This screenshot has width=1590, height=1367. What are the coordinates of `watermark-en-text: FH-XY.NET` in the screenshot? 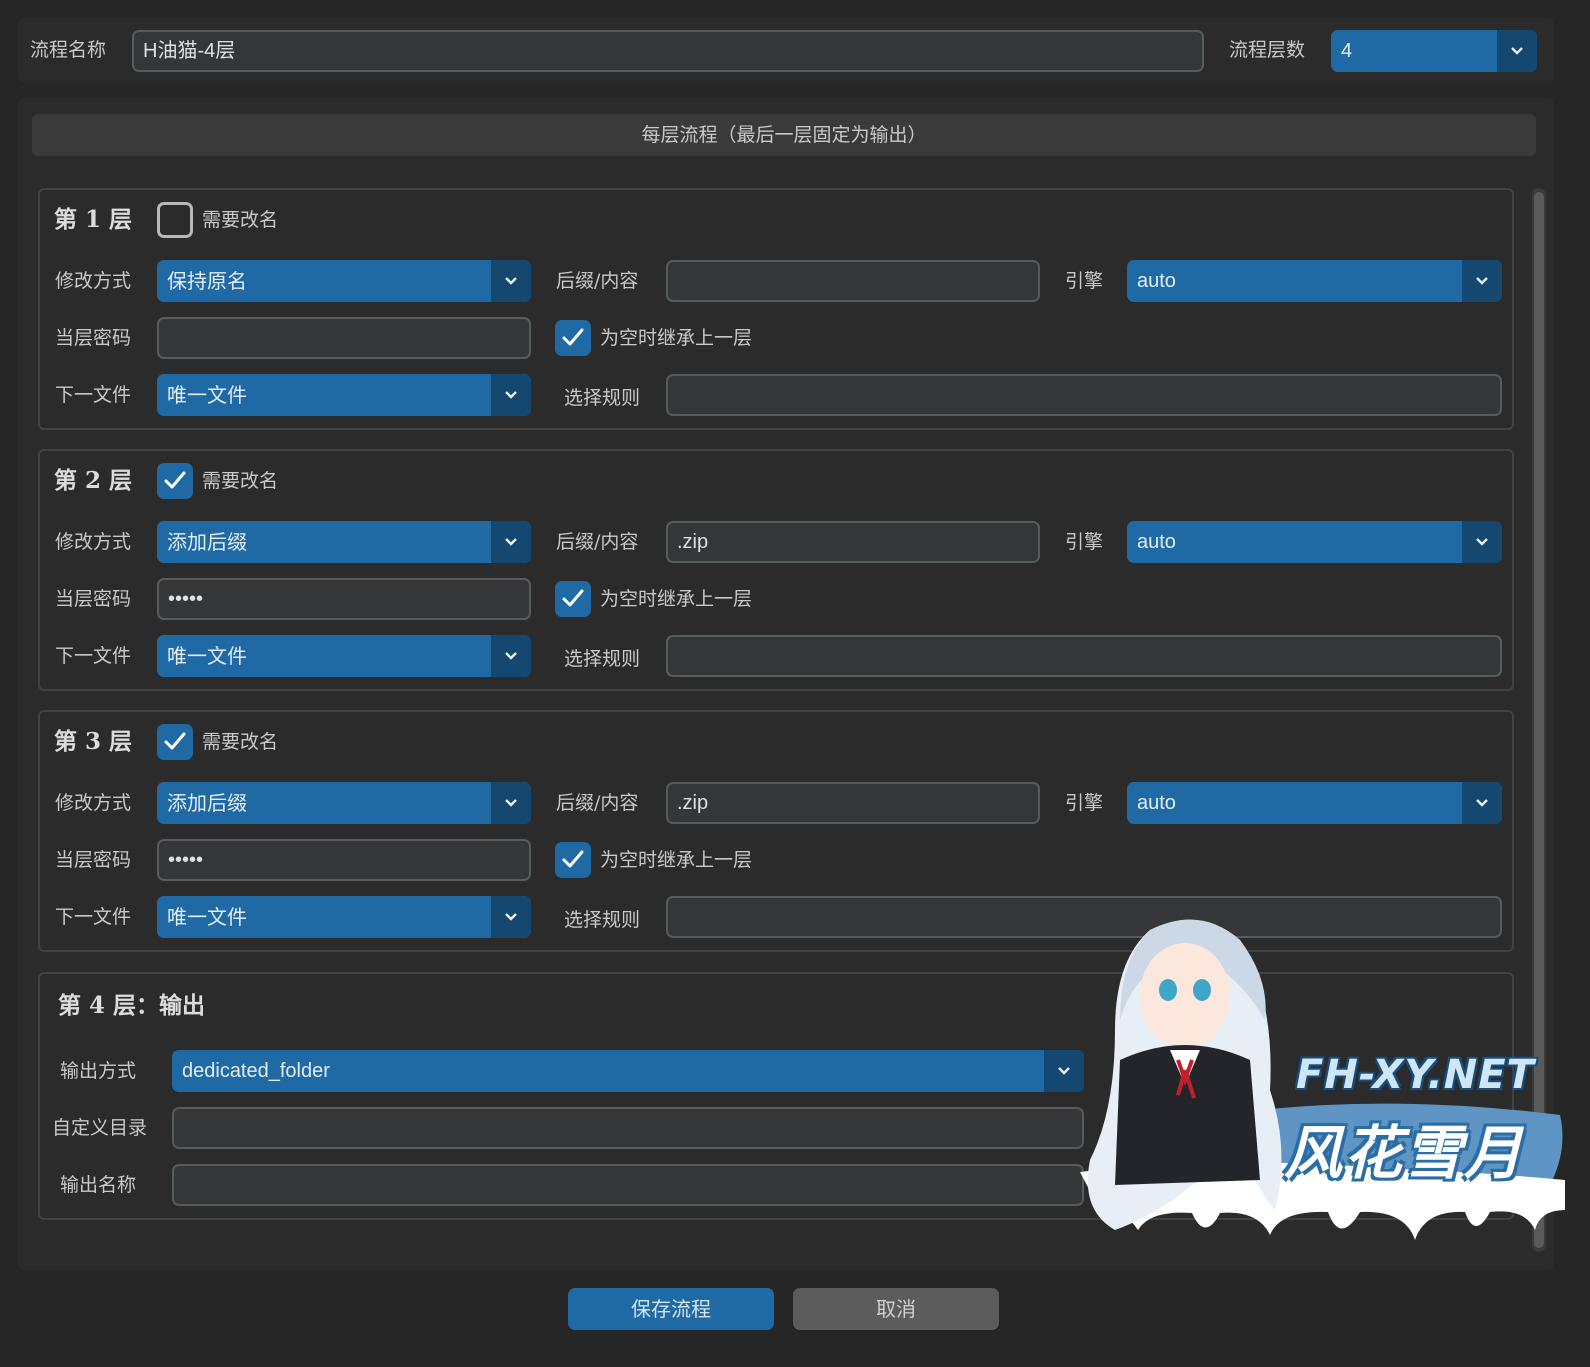 It's located at (1415, 1075).